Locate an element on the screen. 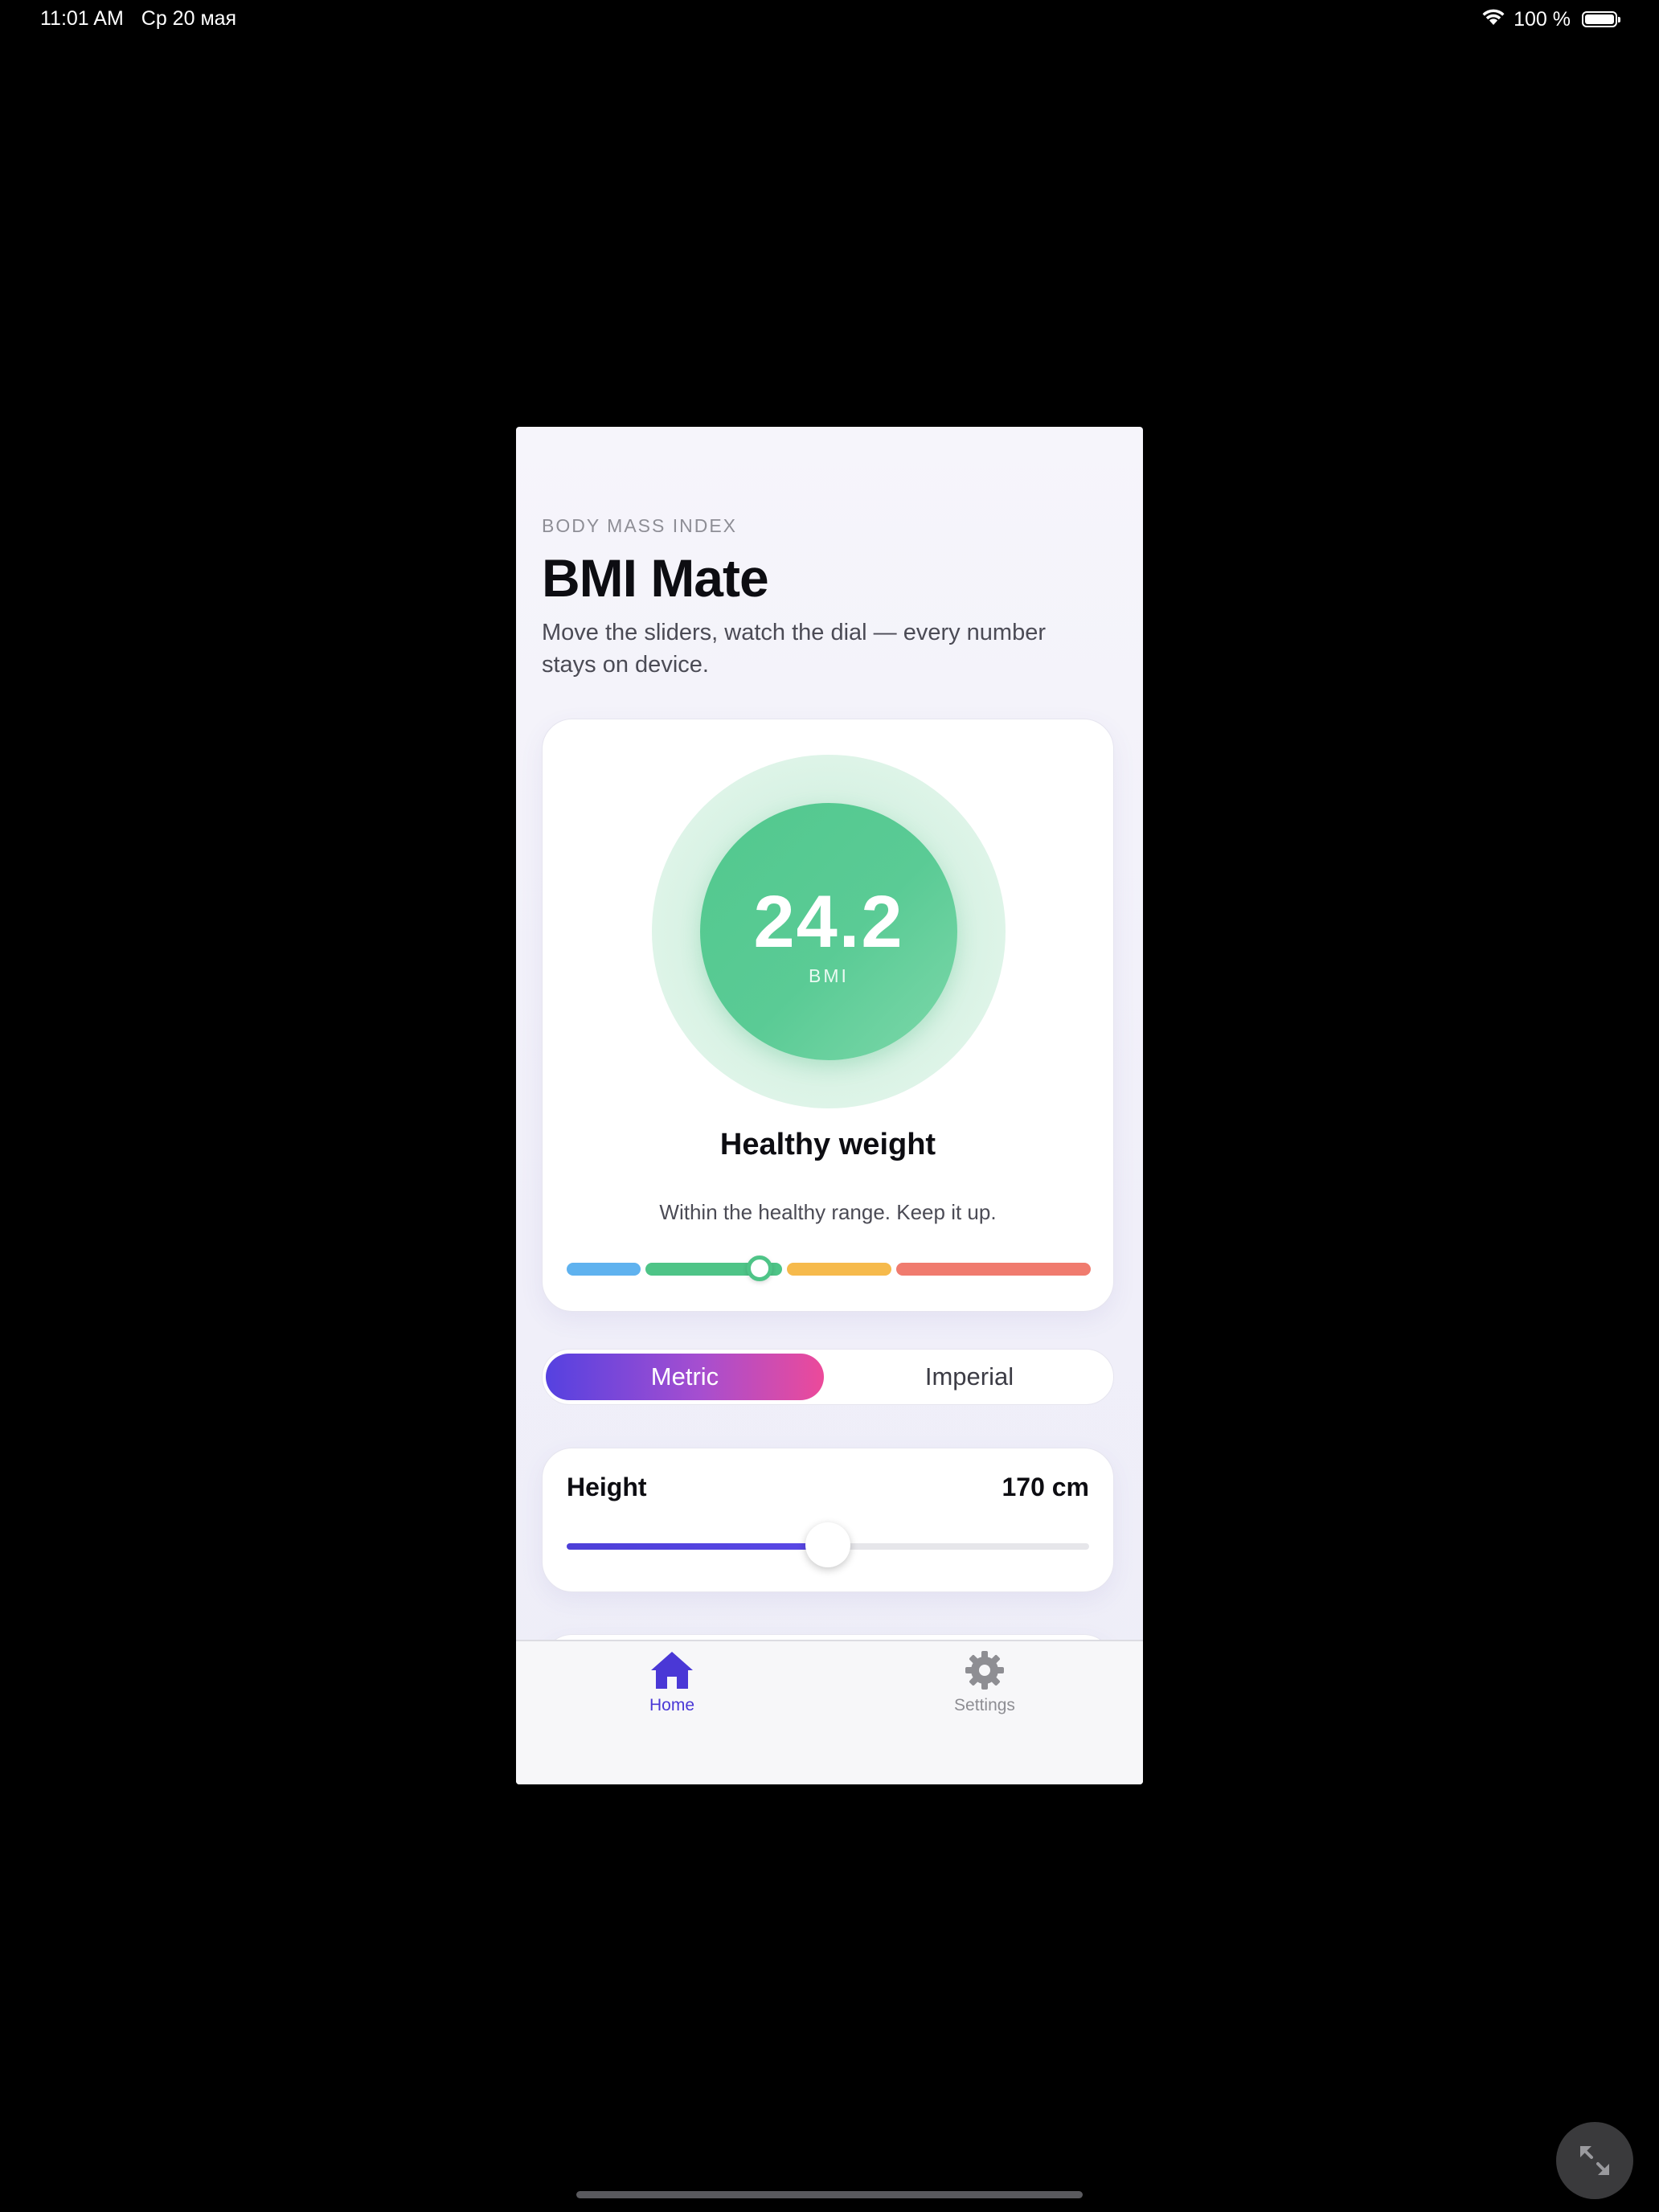 The image size is (1659, 2212). height-slider is located at coordinates (828, 1544).